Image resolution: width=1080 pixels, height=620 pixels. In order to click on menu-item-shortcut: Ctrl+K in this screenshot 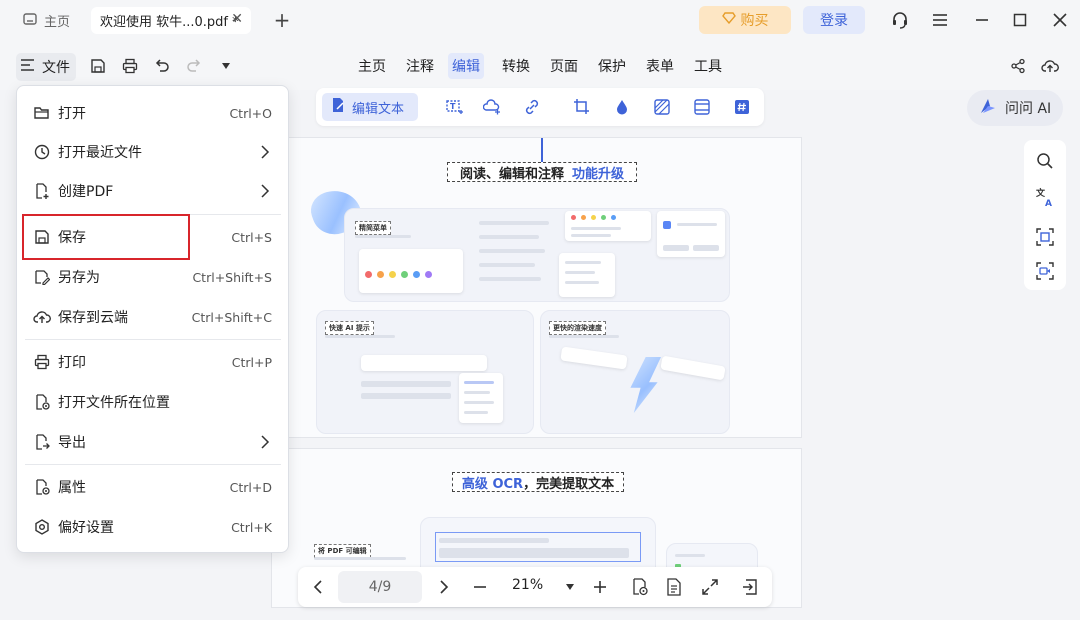, I will do `click(251, 527)`.